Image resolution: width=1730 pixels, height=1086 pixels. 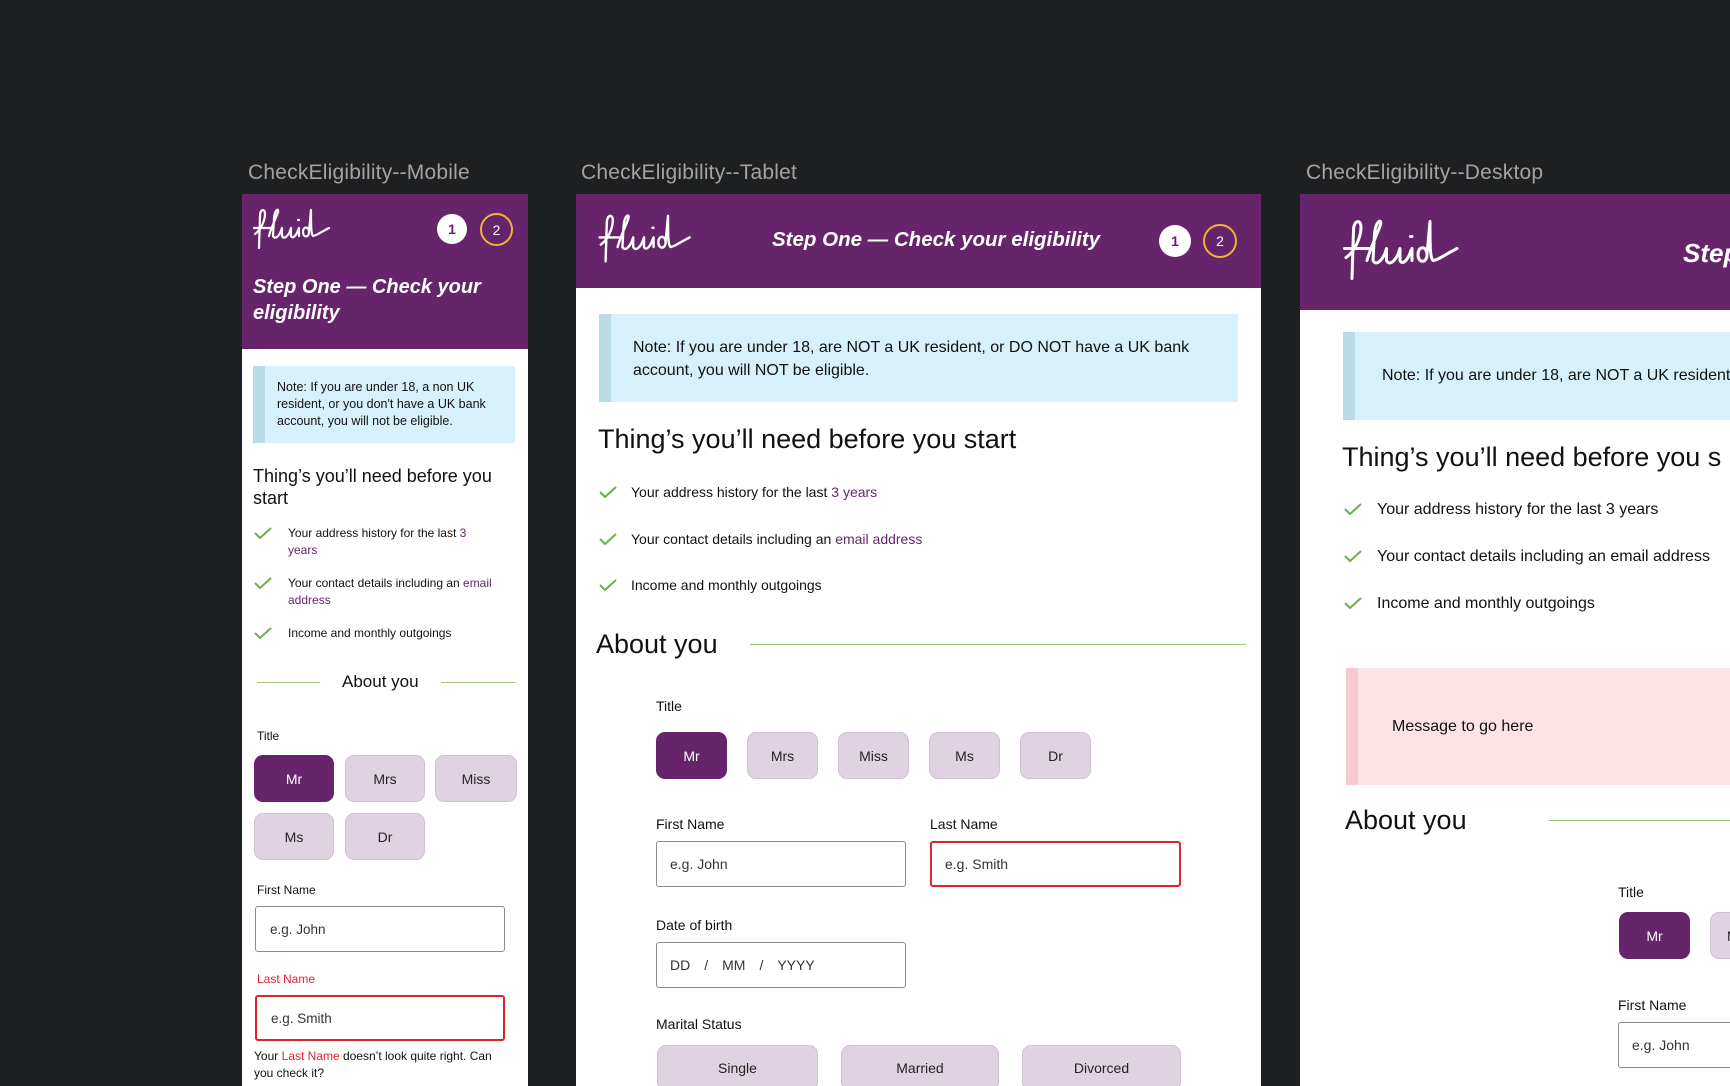 I want to click on link-email: email, so click(x=477, y=583).